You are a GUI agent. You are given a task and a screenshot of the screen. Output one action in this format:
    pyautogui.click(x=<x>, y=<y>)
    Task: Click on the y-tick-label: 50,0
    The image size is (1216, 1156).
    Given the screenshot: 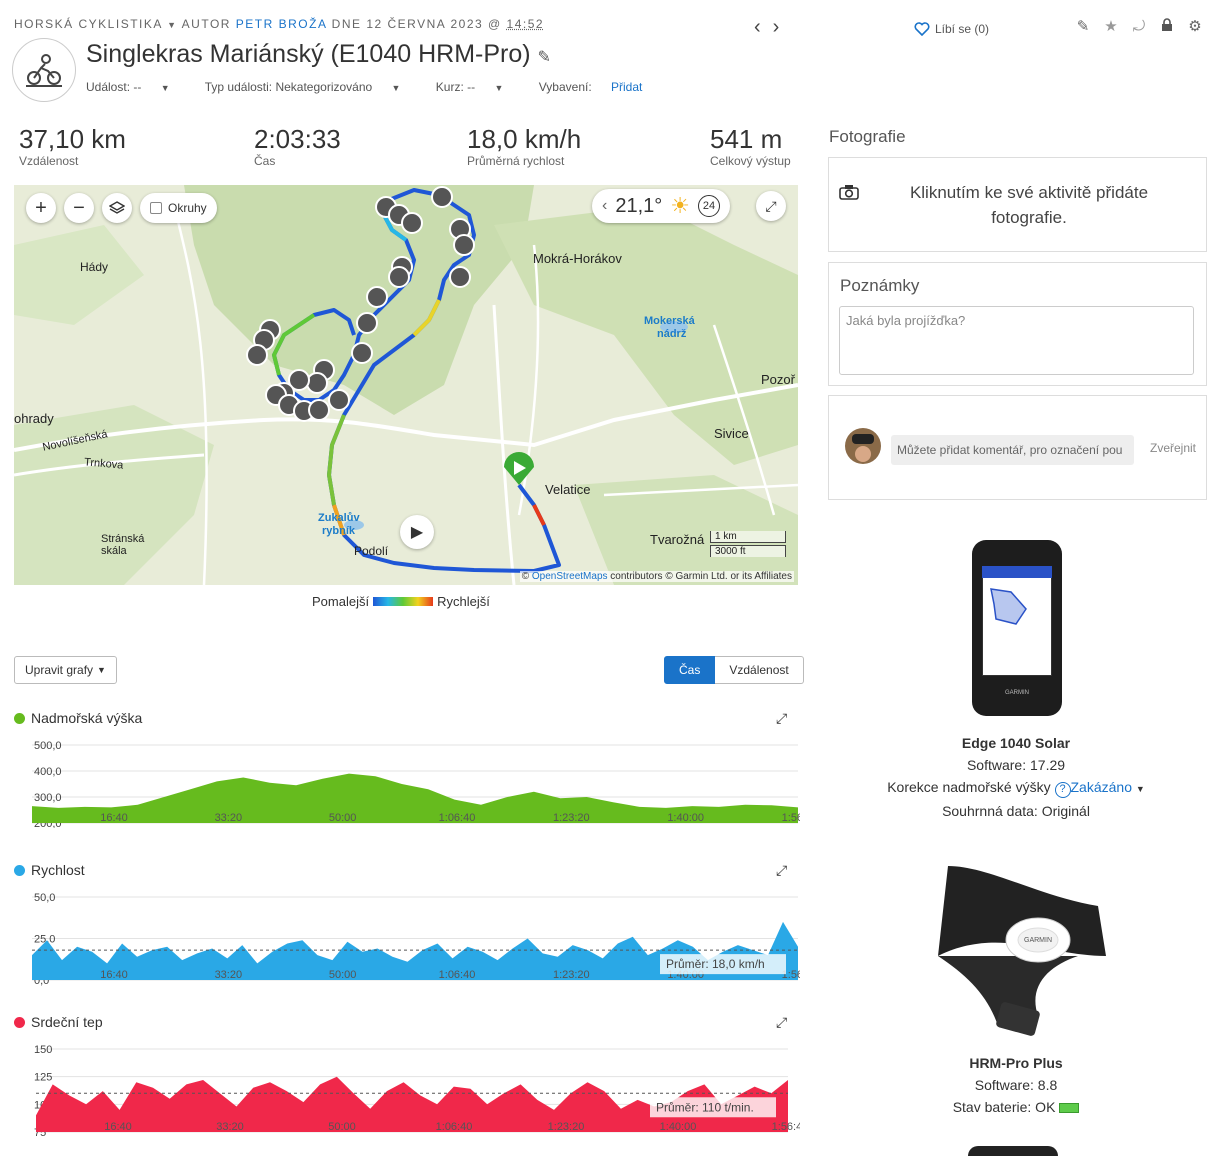 What is the action you would take?
    pyautogui.click(x=44, y=898)
    